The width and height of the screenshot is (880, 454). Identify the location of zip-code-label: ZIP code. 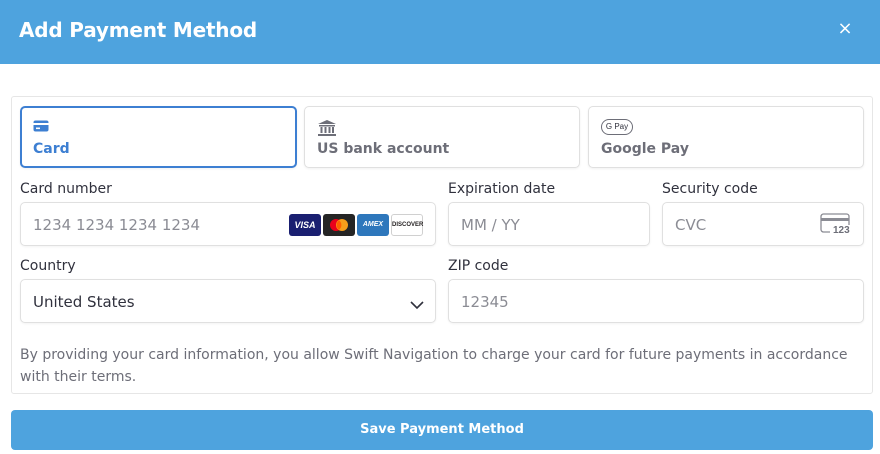
(478, 266).